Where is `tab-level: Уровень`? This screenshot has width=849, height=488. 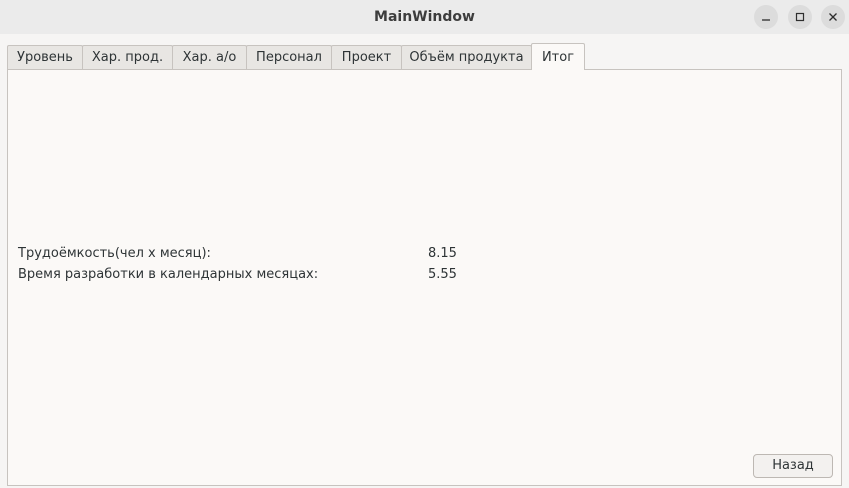
tab-level: Уровень is located at coordinates (45, 57).